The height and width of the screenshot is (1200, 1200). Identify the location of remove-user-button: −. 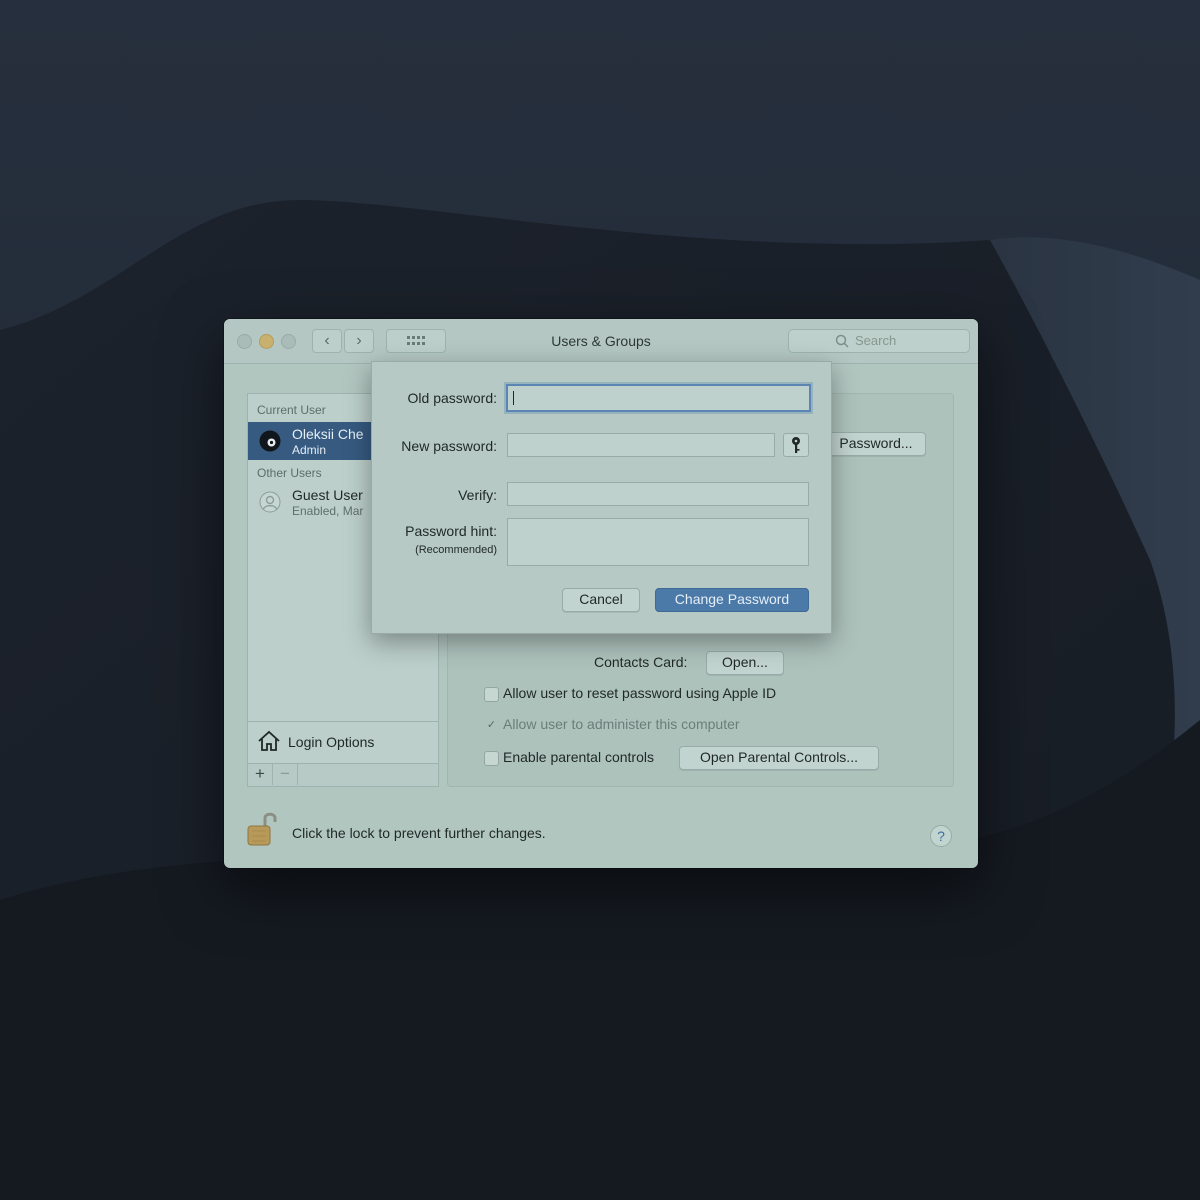
(285, 774).